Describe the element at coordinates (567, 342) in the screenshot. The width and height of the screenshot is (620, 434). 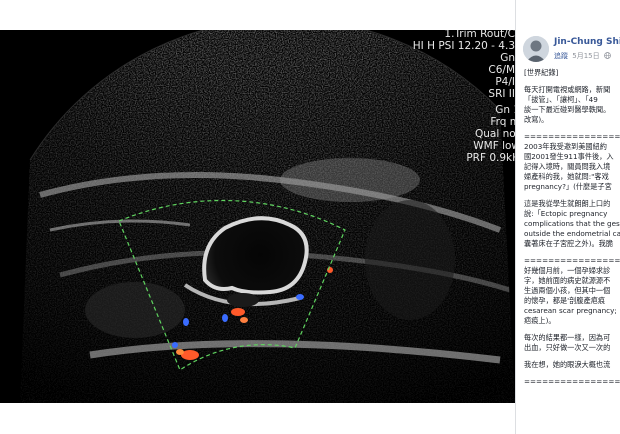
I see `post-paragraph: 每次的結果都一樣，因為可 出血，只好做一次又一次的` at that location.